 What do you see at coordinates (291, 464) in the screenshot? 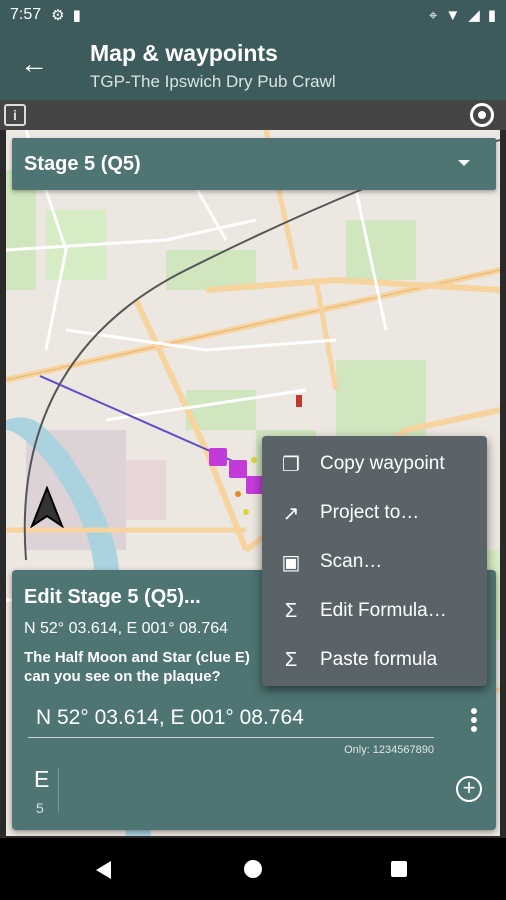
I see `copy-icon: ❐` at bounding box center [291, 464].